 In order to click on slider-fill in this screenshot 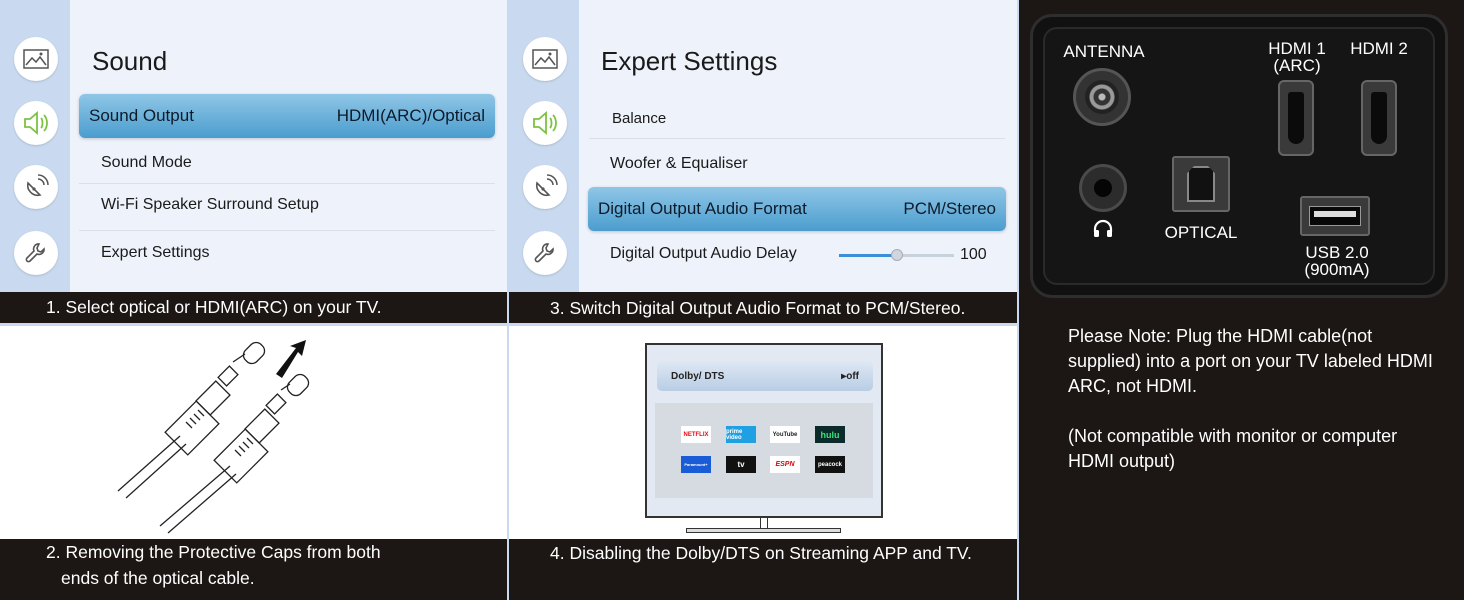, I will do `click(868, 255)`.